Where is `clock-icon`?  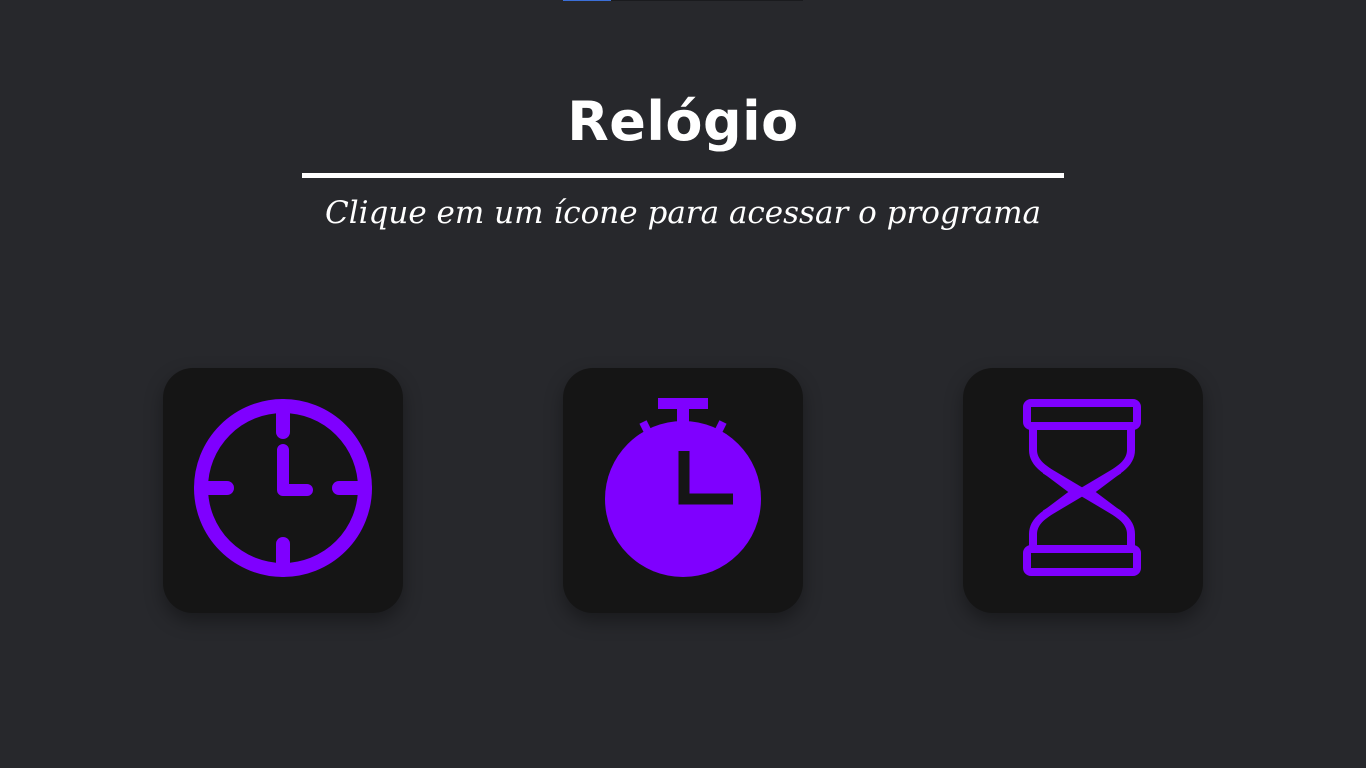 clock-icon is located at coordinates (283, 488).